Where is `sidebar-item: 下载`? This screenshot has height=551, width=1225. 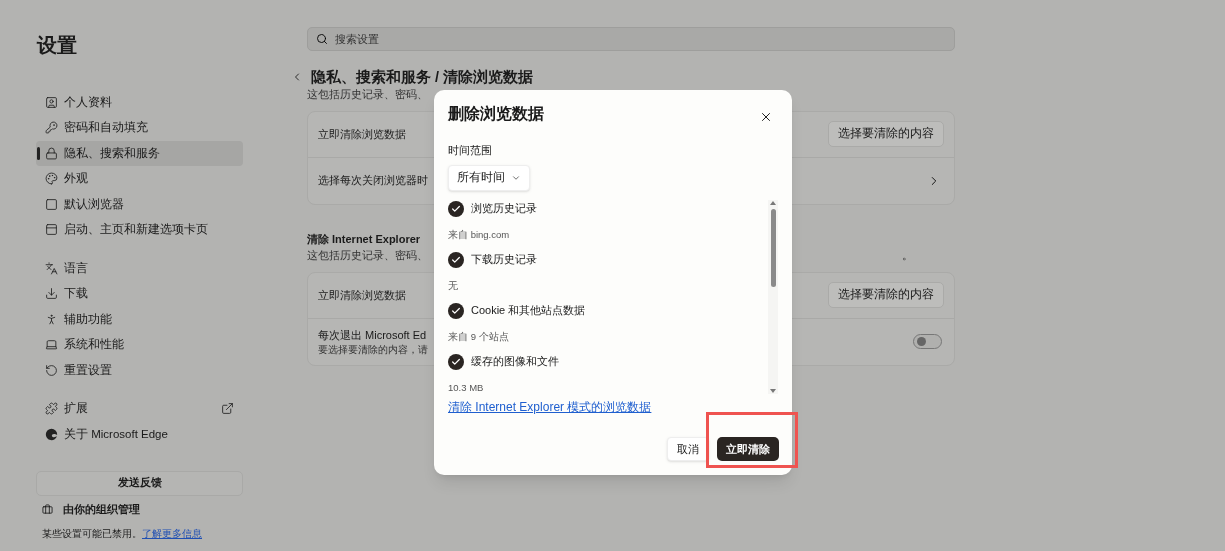
sidebar-item: 下载 is located at coordinates (139, 293).